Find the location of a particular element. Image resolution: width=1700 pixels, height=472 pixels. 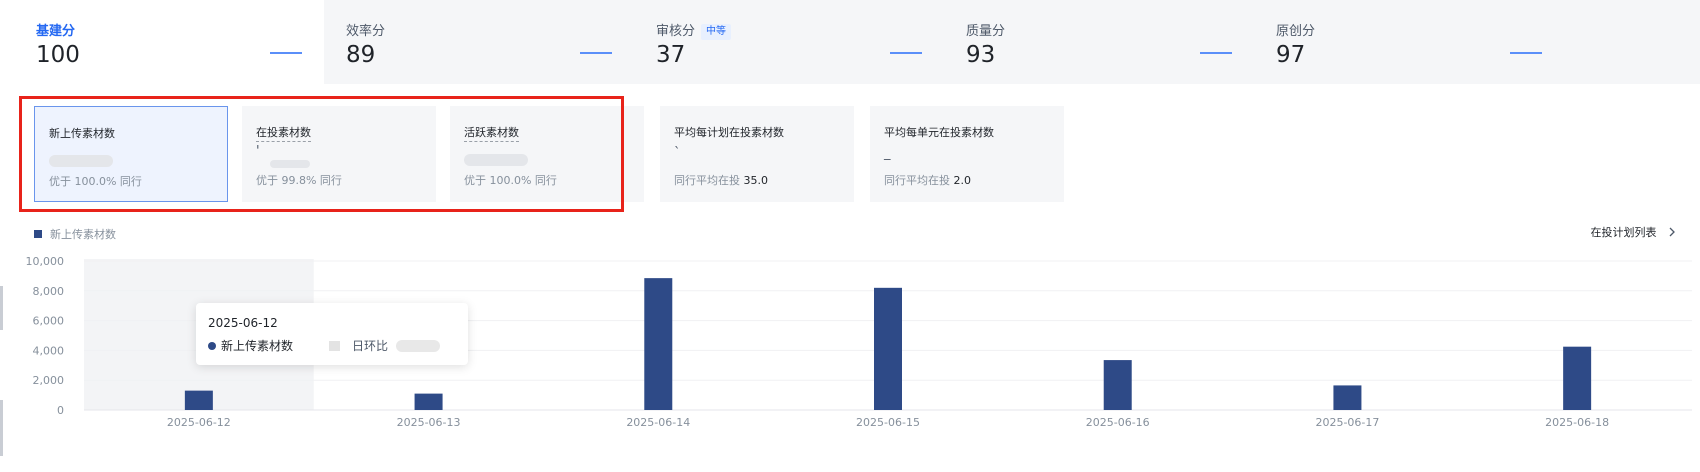

x-tick-label: 2025-06-18 is located at coordinates (1577, 422).